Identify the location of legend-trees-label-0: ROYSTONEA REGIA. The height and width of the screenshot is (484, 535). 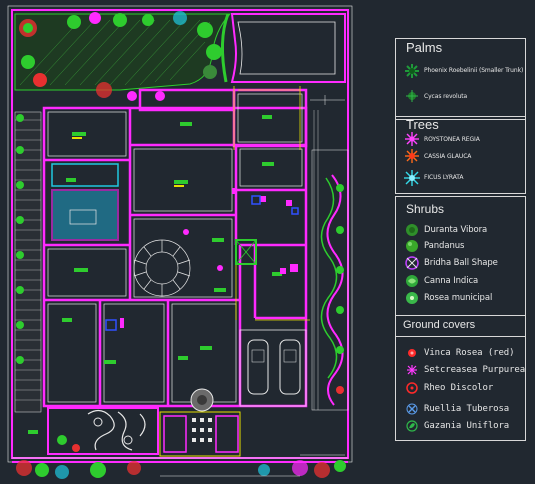
(452, 139).